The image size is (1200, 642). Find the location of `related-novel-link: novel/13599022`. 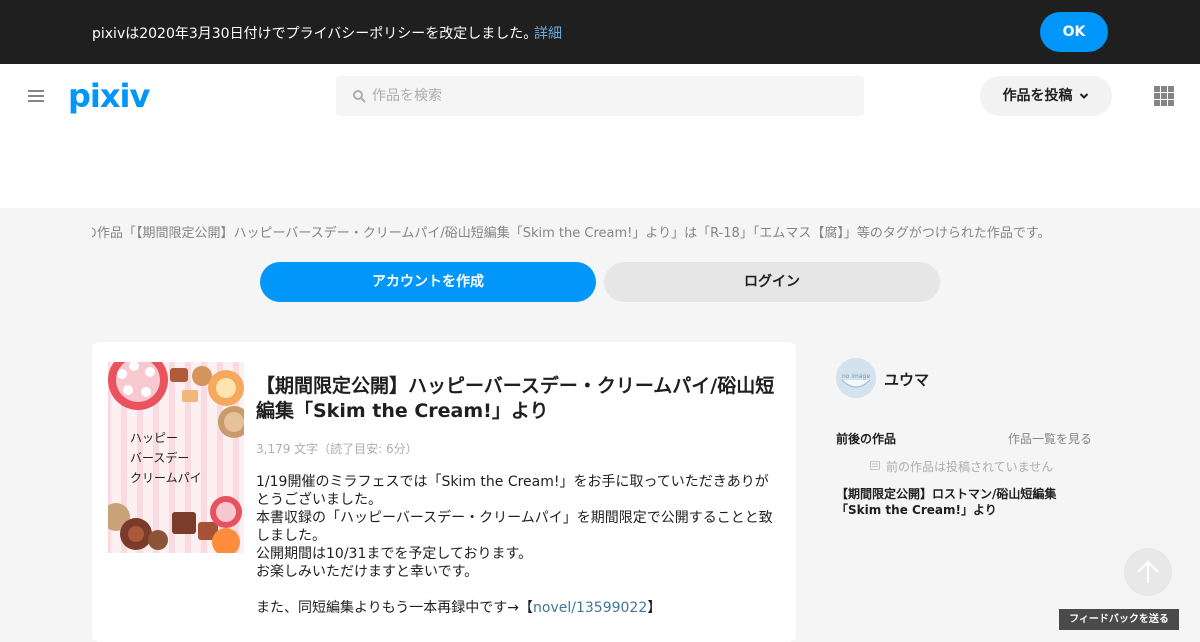

related-novel-link: novel/13599022 is located at coordinates (590, 608).